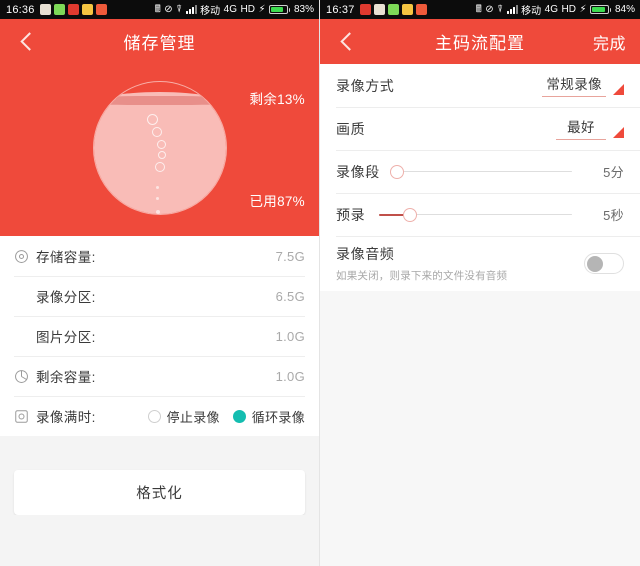  I want to click on row-remaining-capacity: 剩余容量: 1.0G, so click(159, 376).